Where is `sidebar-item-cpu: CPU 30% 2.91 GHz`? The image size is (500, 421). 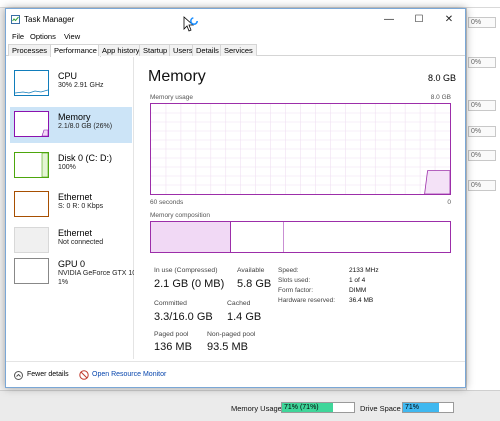
sidebar-item-cpu: CPU 30% 2.91 GHz is located at coordinates (71, 84).